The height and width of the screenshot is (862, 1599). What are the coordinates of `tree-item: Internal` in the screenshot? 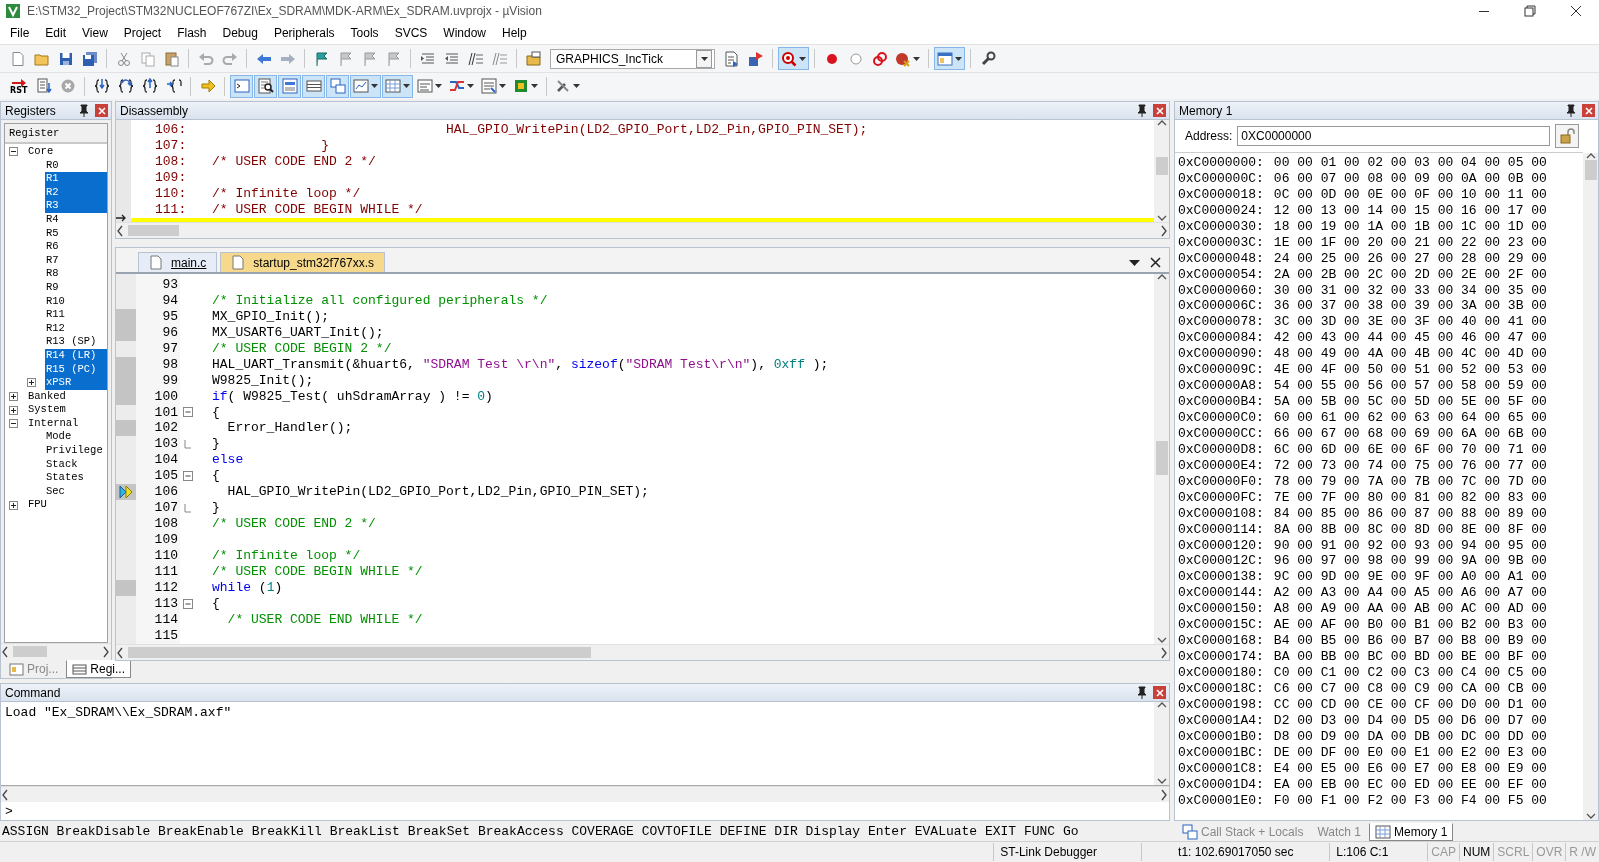 It's located at (67, 423).